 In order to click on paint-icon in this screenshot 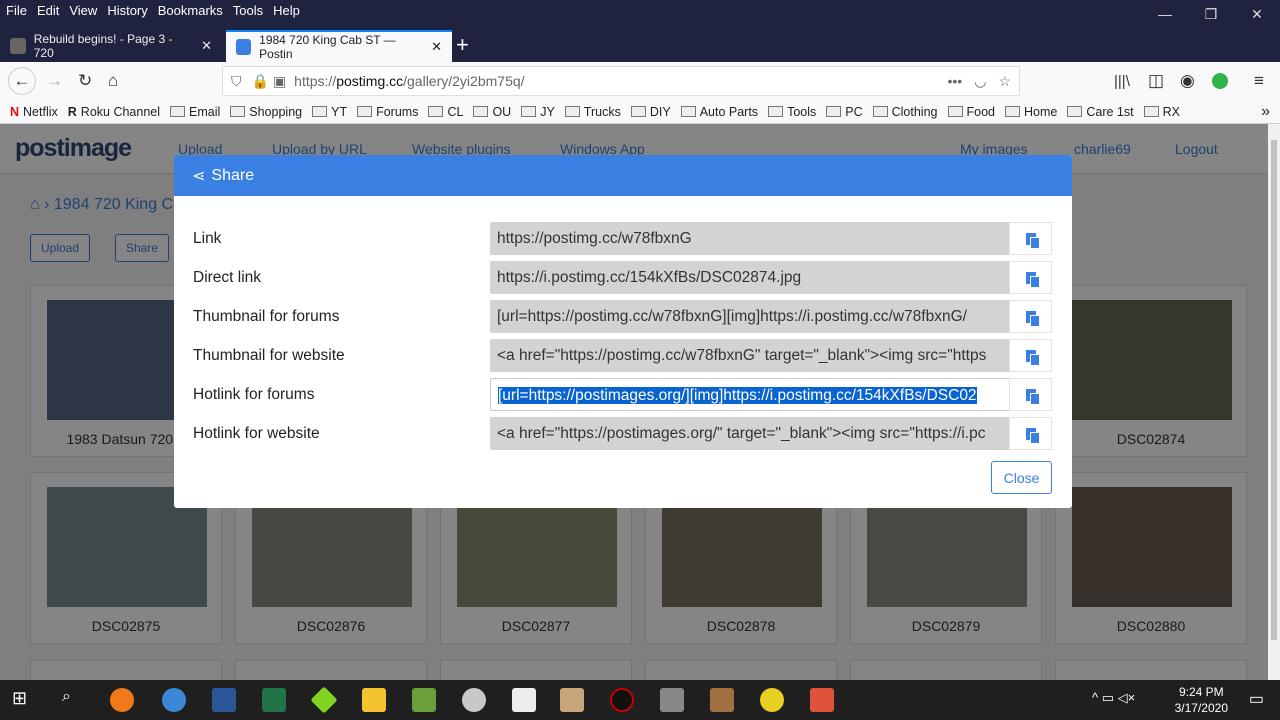, I will do `click(424, 700)`.